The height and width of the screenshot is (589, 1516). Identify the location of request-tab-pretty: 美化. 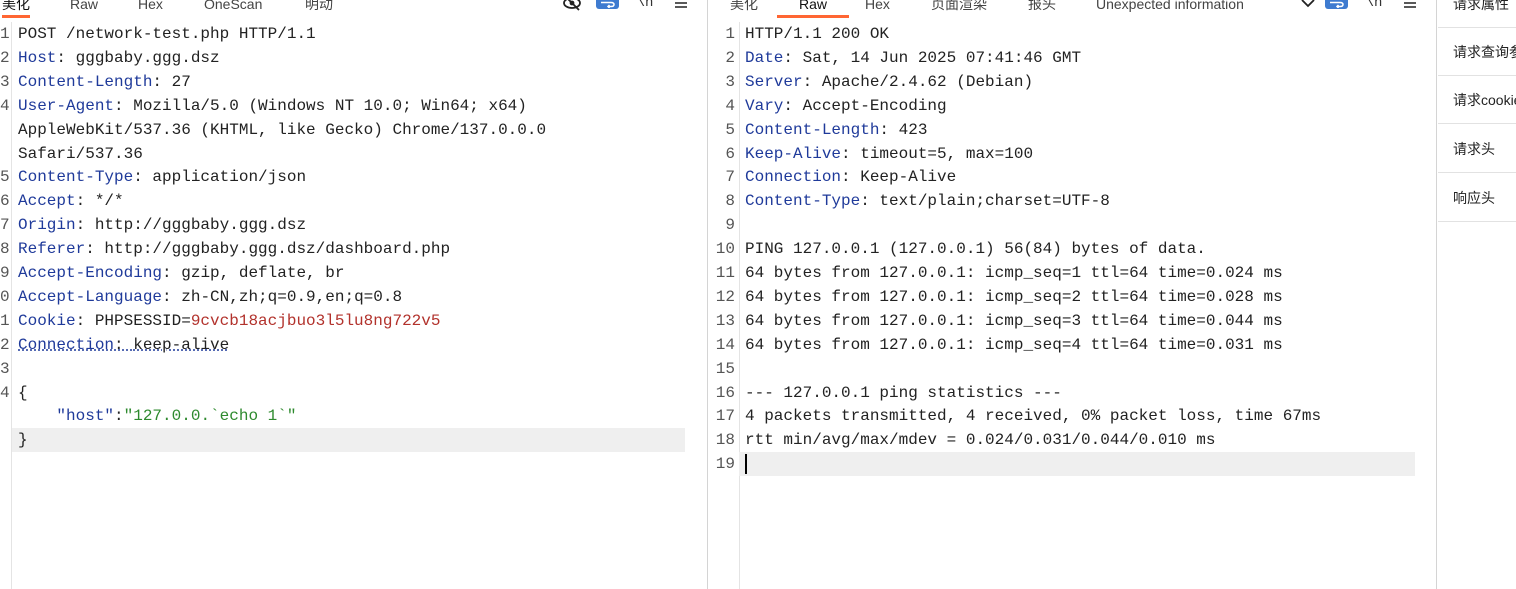
(16, 9).